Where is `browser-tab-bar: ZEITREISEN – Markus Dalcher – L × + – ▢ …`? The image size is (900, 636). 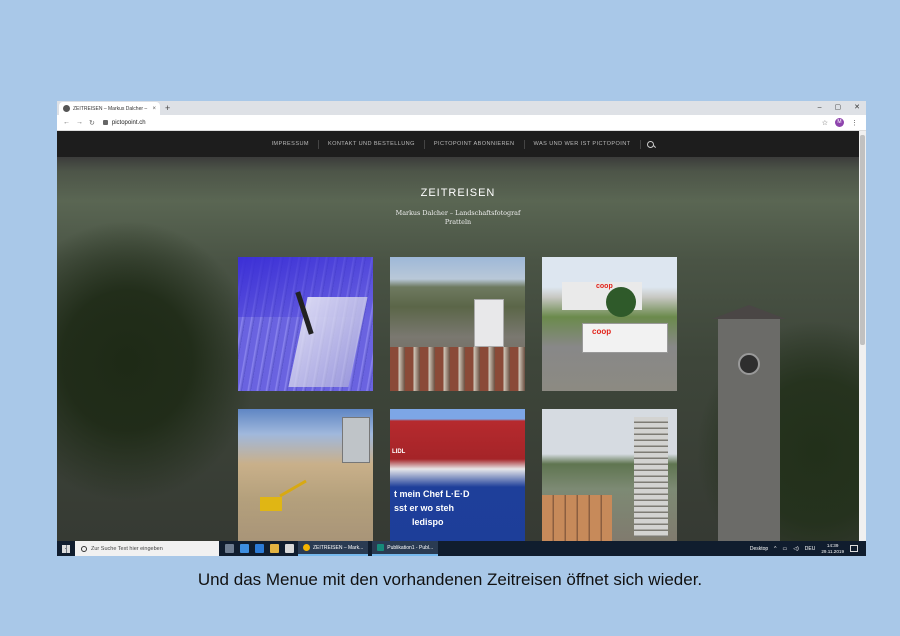 browser-tab-bar: ZEITREISEN – Markus Dalcher – L × + – ▢ … is located at coordinates (461, 108).